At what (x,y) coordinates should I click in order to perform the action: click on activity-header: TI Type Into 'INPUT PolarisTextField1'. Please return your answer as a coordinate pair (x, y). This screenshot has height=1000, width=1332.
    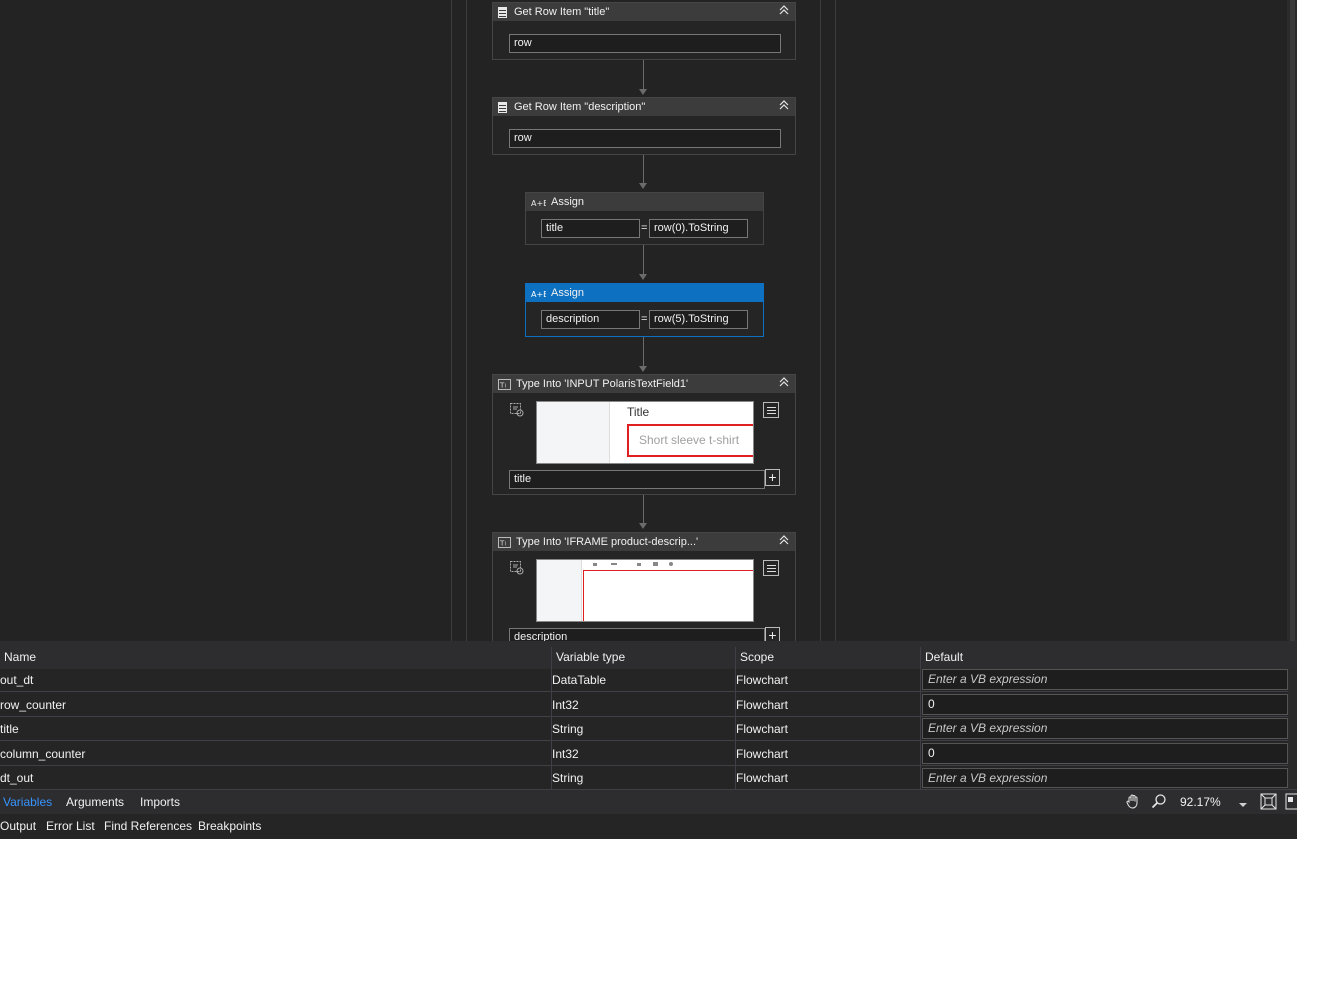
    Looking at the image, I should click on (644, 384).